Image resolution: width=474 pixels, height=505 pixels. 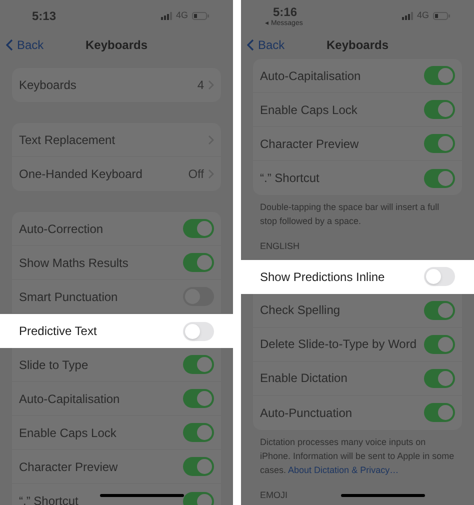 What do you see at coordinates (357, 379) in the screenshot?
I see `settings-row: Enable Dictation` at bounding box center [357, 379].